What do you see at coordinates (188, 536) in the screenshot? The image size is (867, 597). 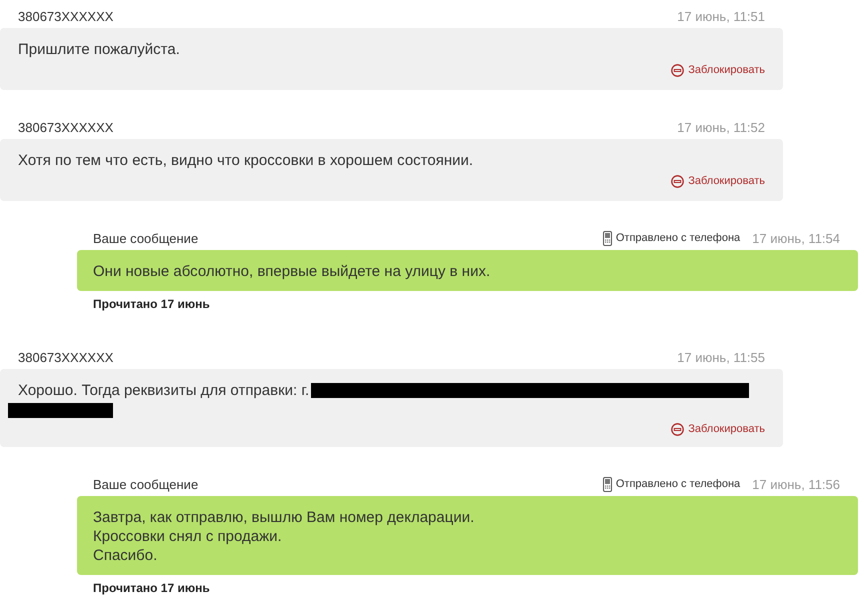 I see `message-text: Кроссовки снял с продажи.` at bounding box center [188, 536].